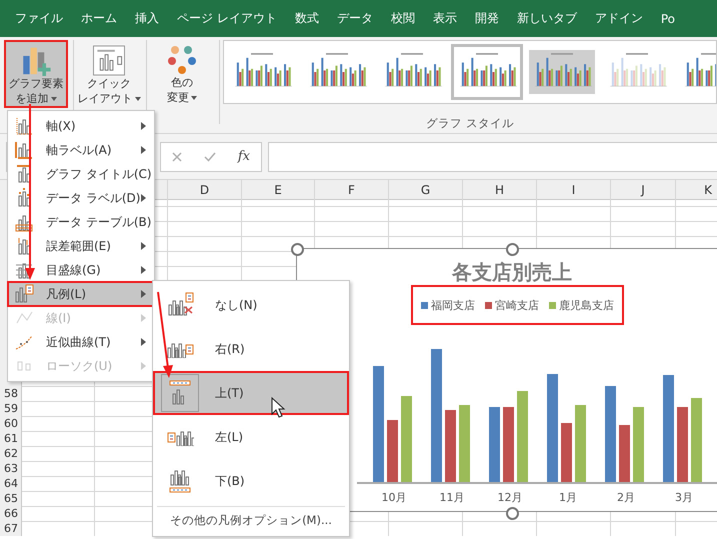  What do you see at coordinates (511, 272) in the screenshot?
I see `chart-title: 各支店別売上` at bounding box center [511, 272].